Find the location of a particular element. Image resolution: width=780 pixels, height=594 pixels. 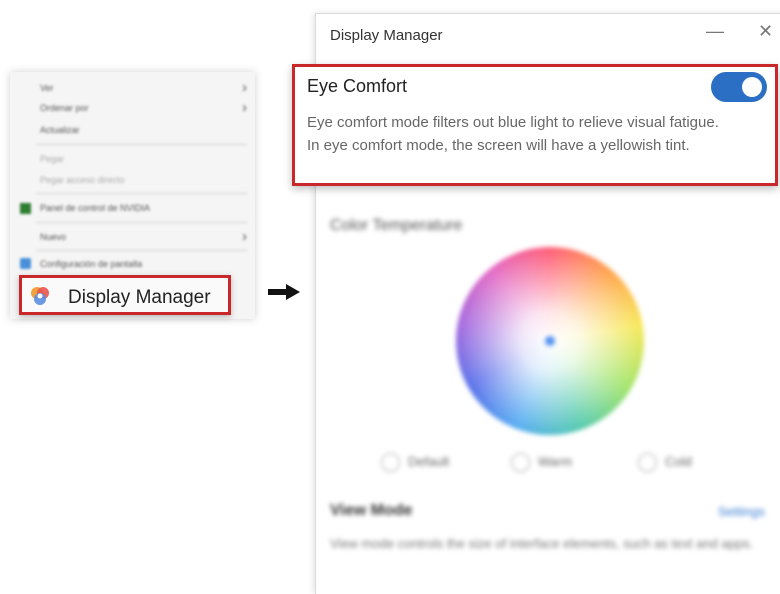

toggle-knob is located at coordinates (752, 87).